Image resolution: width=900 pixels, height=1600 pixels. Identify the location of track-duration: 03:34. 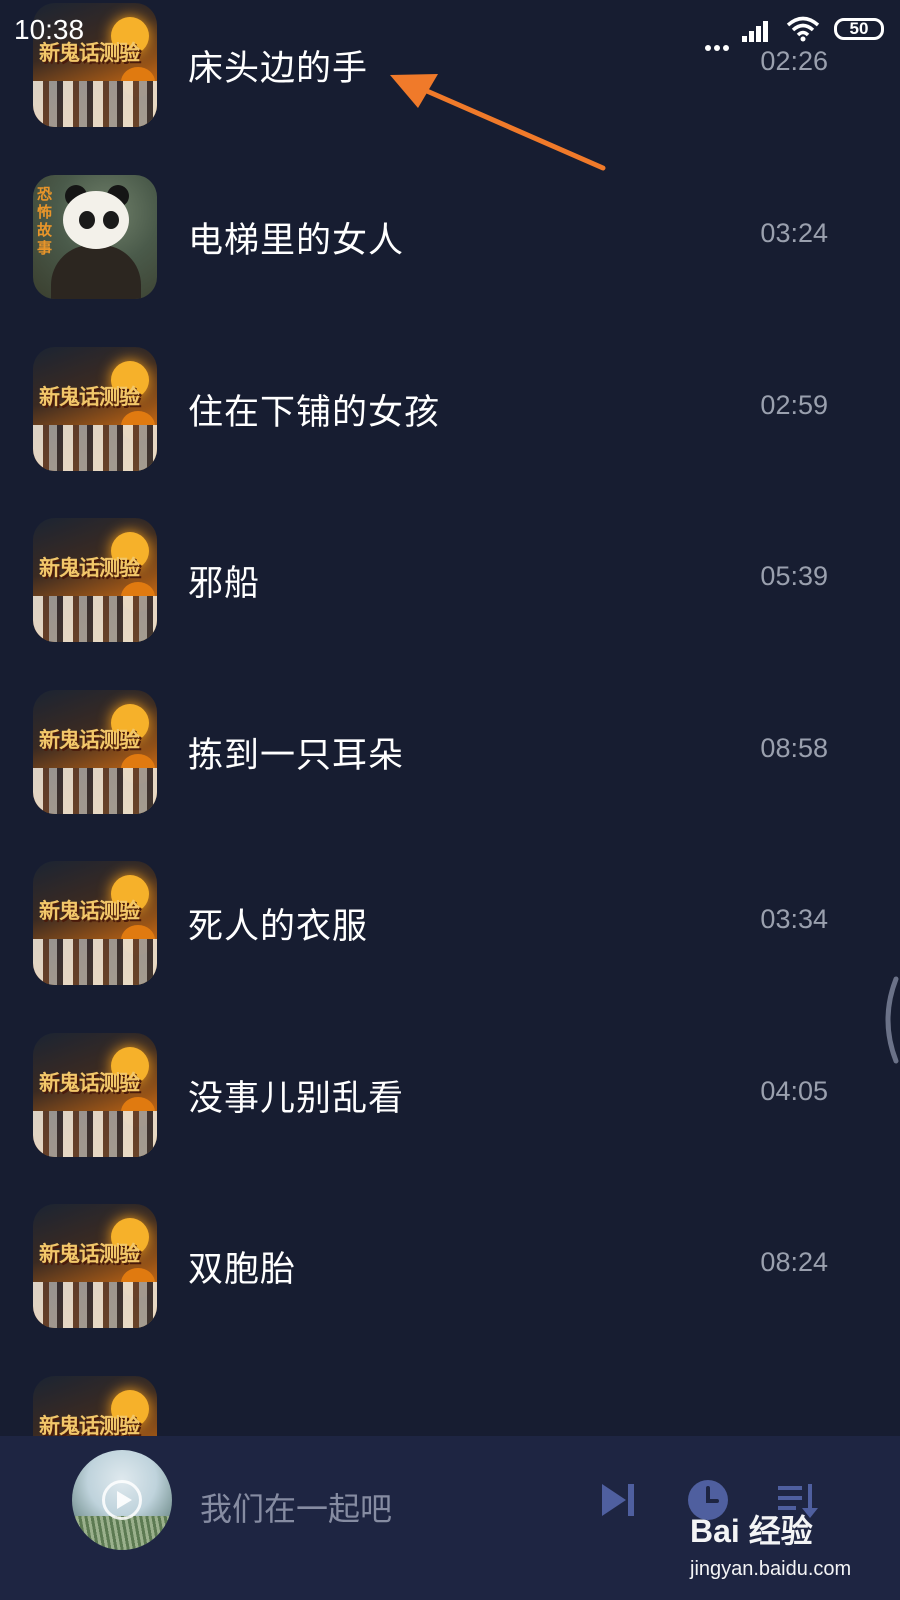
(794, 919).